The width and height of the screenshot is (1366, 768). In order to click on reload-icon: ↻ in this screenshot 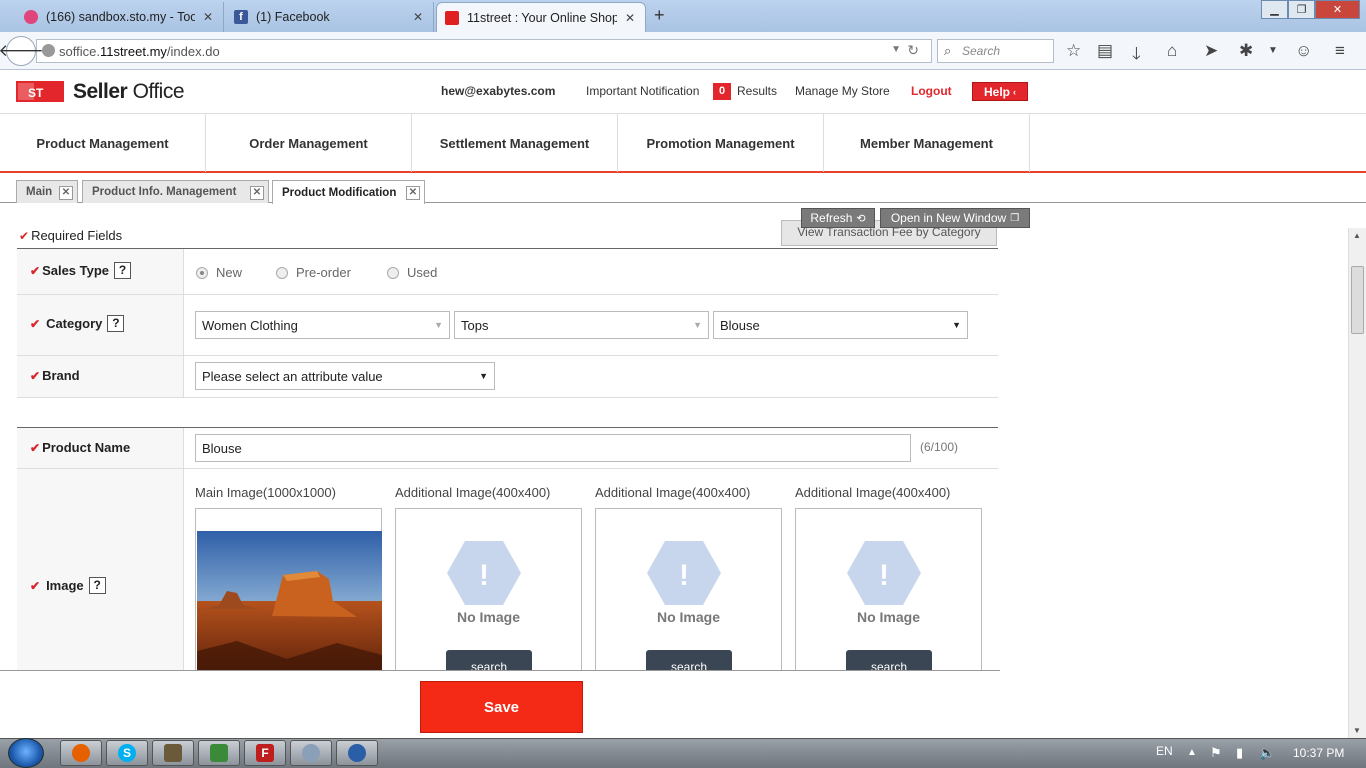, I will do `click(913, 50)`.